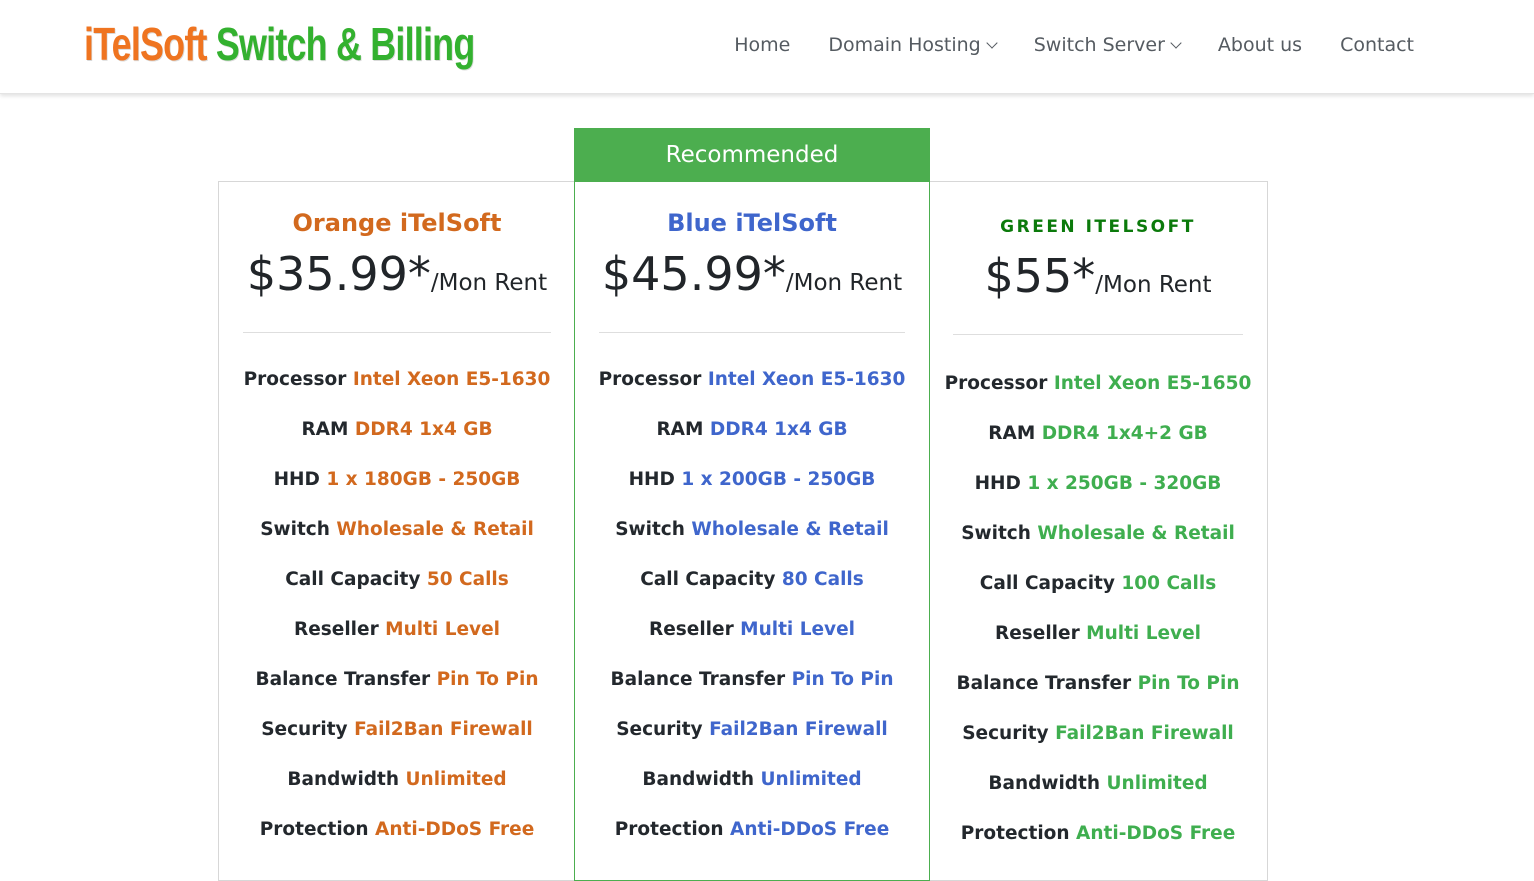 This screenshot has width=1534, height=881. Describe the element at coordinates (1169, 583) in the screenshot. I see `feature-value: 100 Calls` at that location.